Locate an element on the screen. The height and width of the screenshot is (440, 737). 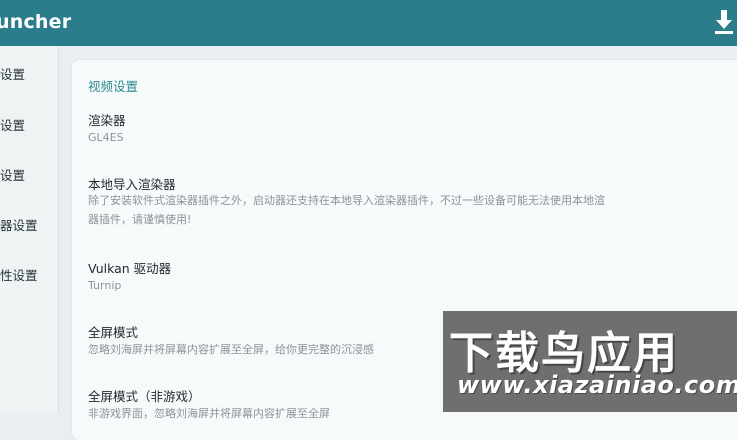
sidebar-item-settings-2: 设置 is located at coordinates (12, 124).